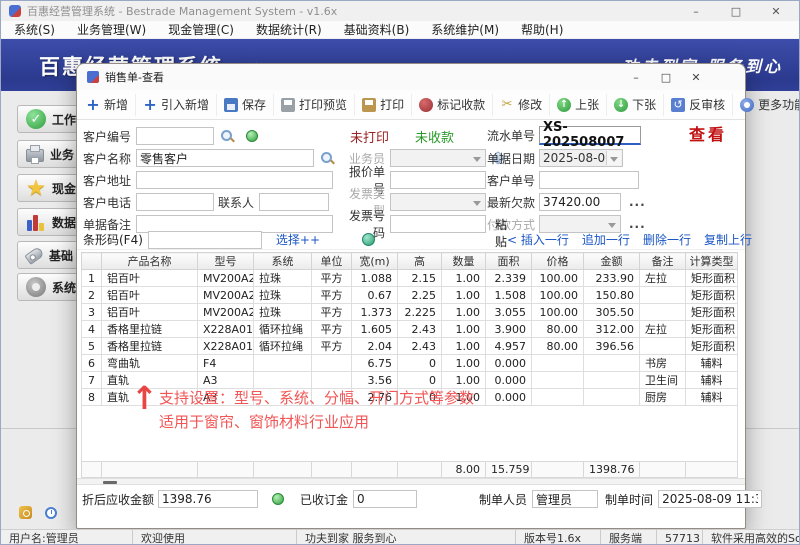 The width and height of the screenshot is (800, 545). I want to click on table-cell: 左拉, so click(662, 278).